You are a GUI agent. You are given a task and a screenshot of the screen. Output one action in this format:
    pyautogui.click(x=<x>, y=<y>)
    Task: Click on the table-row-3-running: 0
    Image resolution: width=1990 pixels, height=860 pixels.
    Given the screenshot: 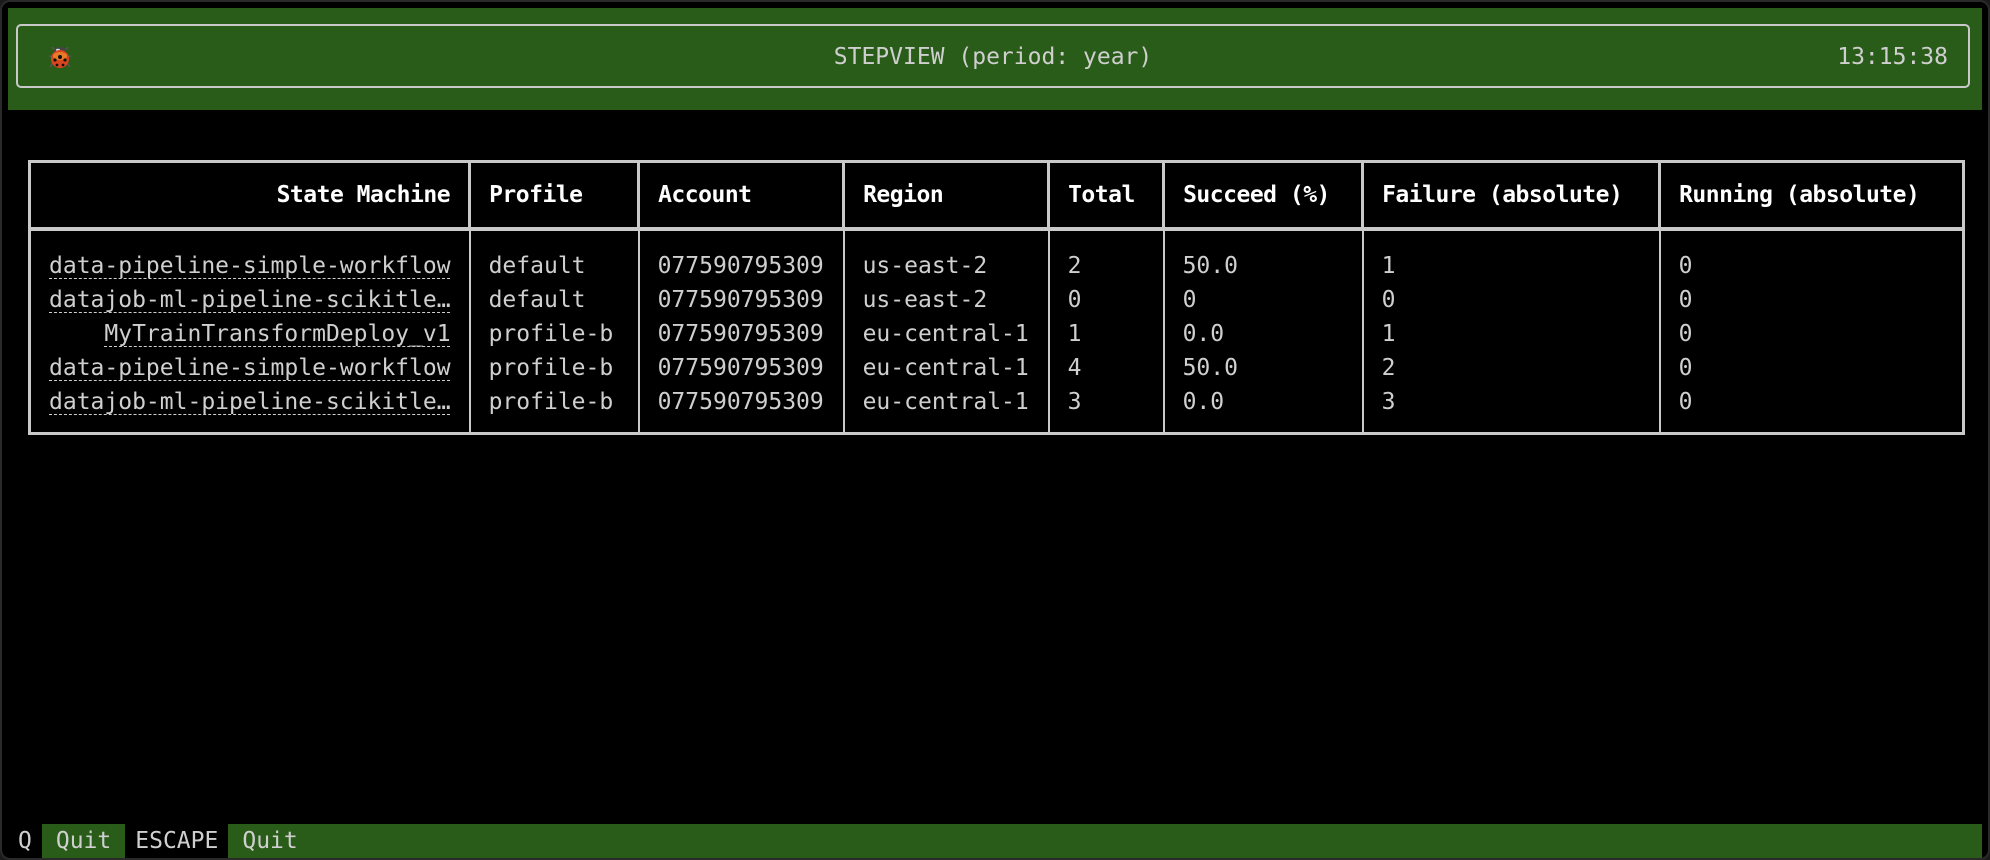 What is the action you would take?
    pyautogui.click(x=1685, y=368)
    